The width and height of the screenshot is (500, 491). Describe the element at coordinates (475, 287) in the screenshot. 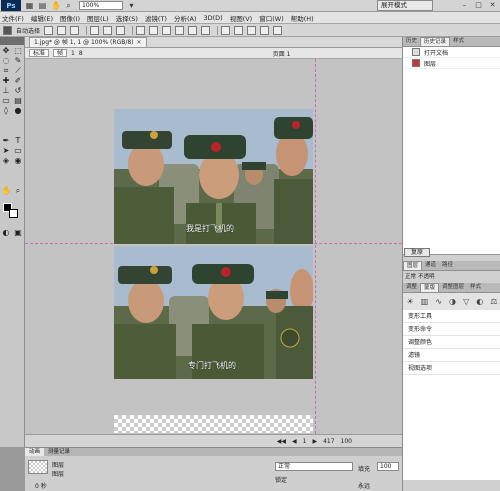

I see `tab-styles-2: 样式` at that location.